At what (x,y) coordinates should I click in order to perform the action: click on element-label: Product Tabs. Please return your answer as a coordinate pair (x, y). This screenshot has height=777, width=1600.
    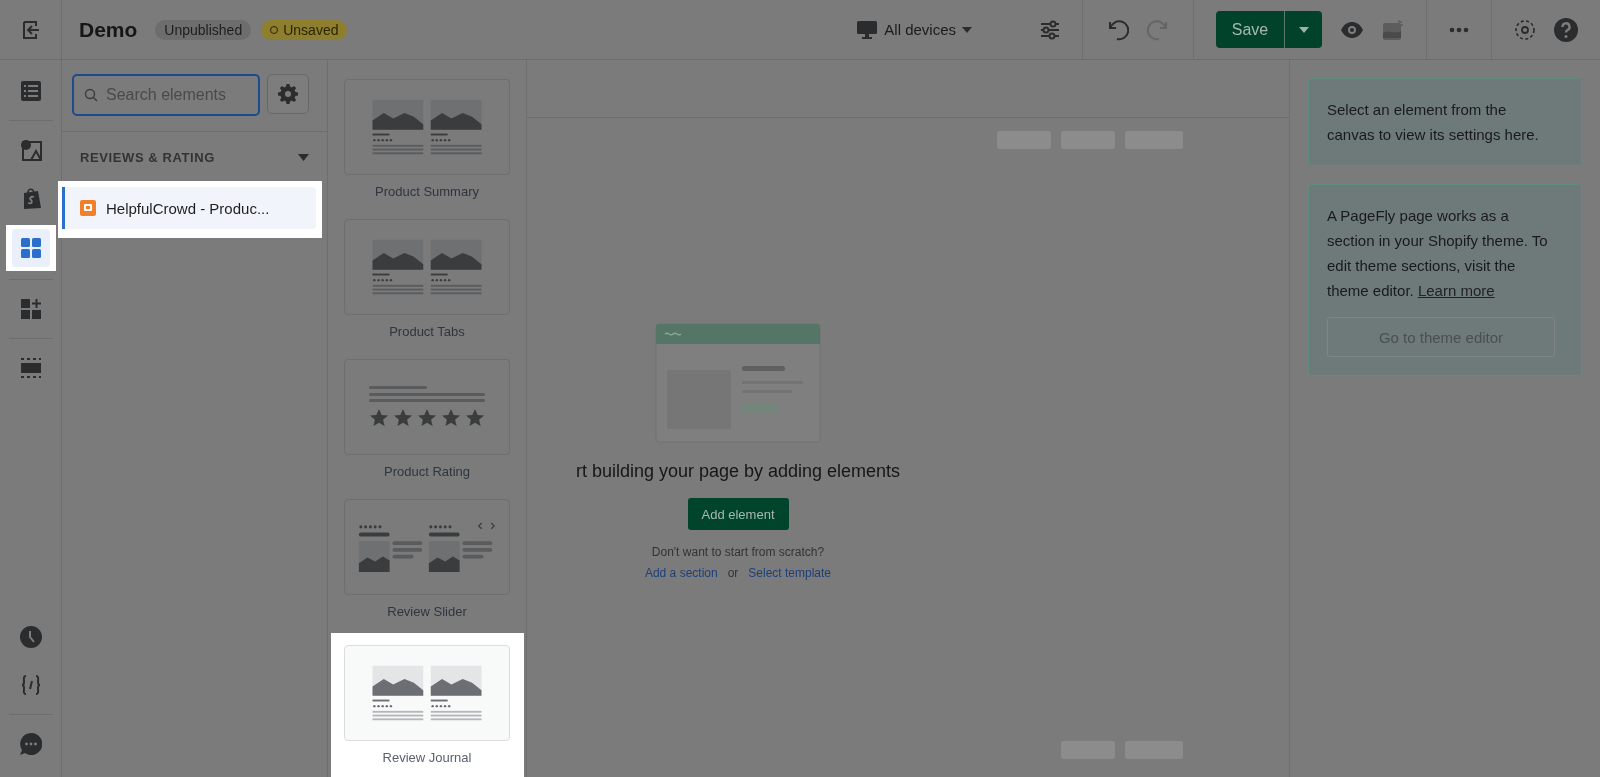
    Looking at the image, I should click on (427, 331).